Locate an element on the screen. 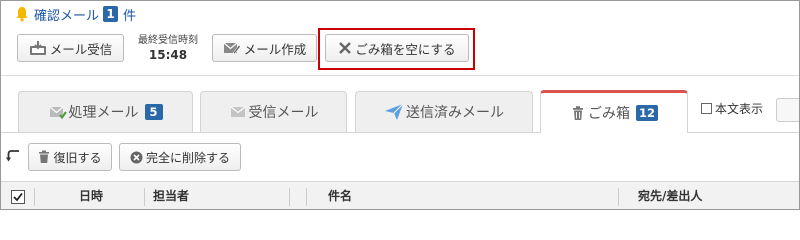 The height and width of the screenshot is (240, 800). trash-icon is located at coordinates (577, 113).